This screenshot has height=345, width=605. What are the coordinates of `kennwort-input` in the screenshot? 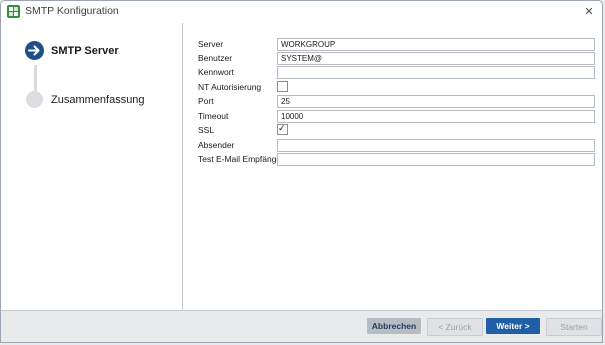 It's located at (436, 72).